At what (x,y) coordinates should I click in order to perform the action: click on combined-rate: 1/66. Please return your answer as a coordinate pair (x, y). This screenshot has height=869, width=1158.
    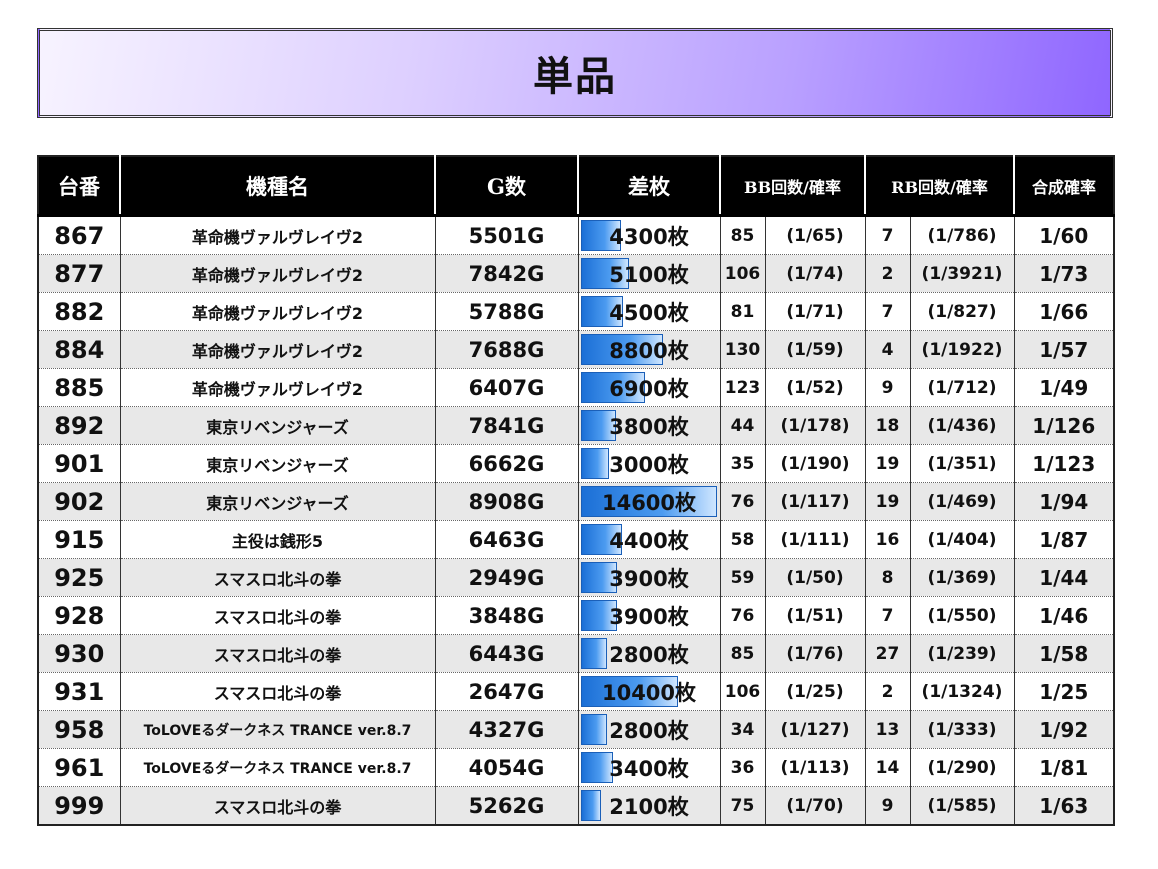
    Looking at the image, I should click on (1064, 311).